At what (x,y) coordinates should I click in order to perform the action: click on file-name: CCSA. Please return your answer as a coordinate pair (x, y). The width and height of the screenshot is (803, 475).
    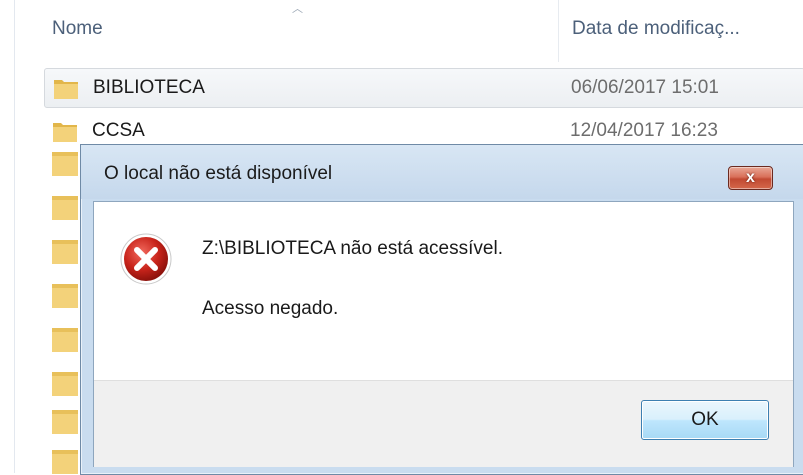
    Looking at the image, I should click on (118, 130).